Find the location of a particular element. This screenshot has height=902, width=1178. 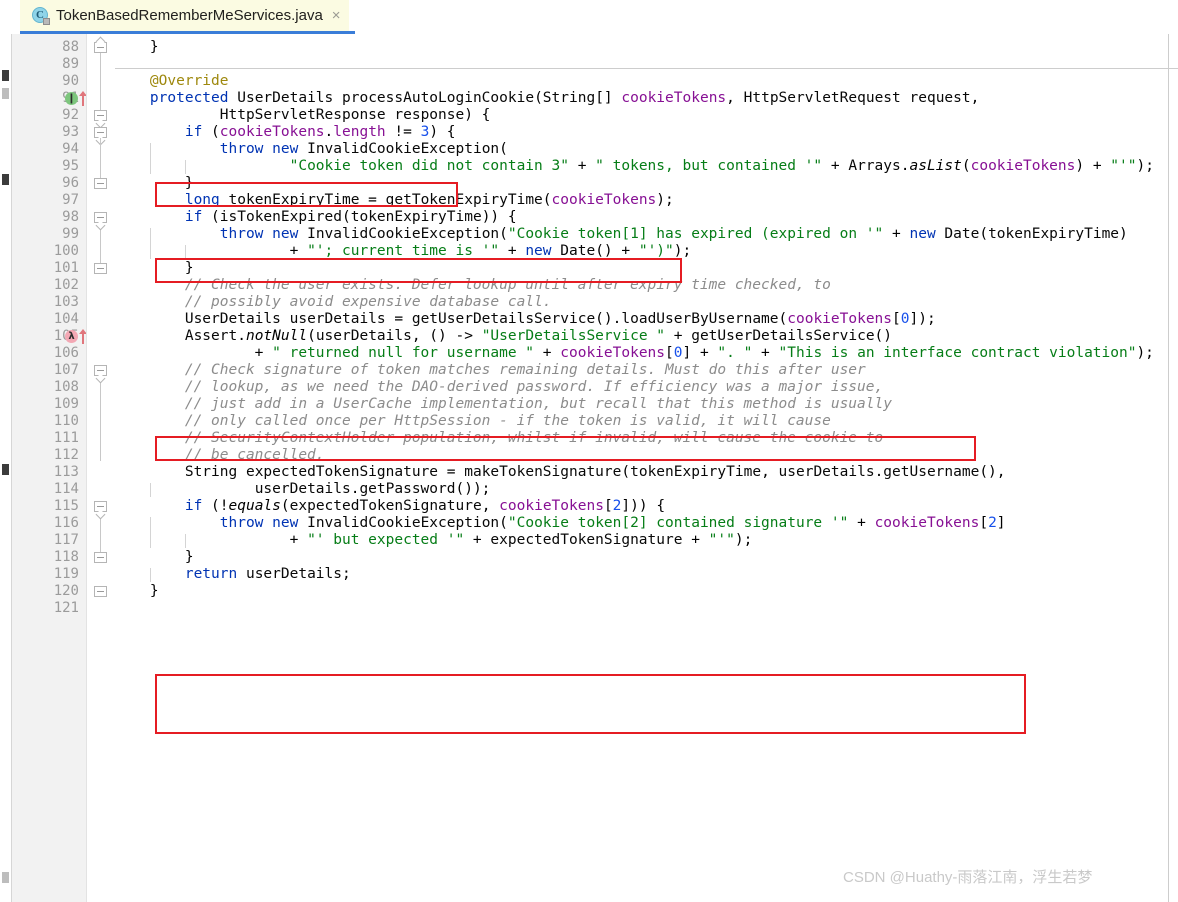

line-number: 93 is located at coordinates (70, 132).